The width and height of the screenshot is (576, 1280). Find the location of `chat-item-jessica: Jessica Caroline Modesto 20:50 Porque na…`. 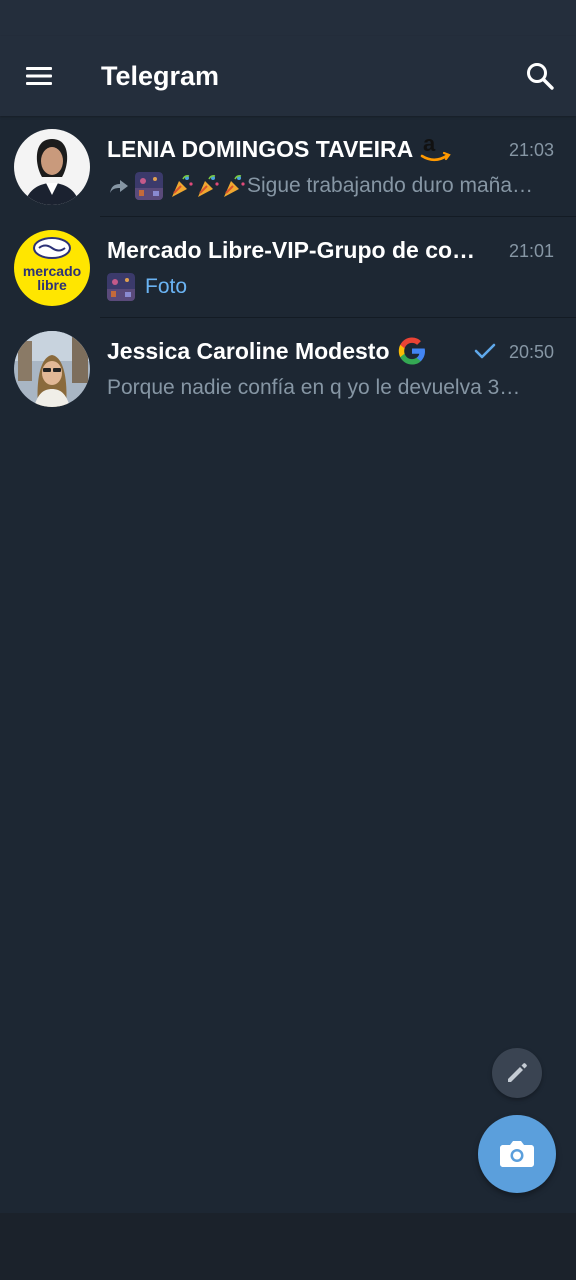

chat-item-jessica: Jessica Caroline Modesto 20:50 Porque na… is located at coordinates (288, 368).